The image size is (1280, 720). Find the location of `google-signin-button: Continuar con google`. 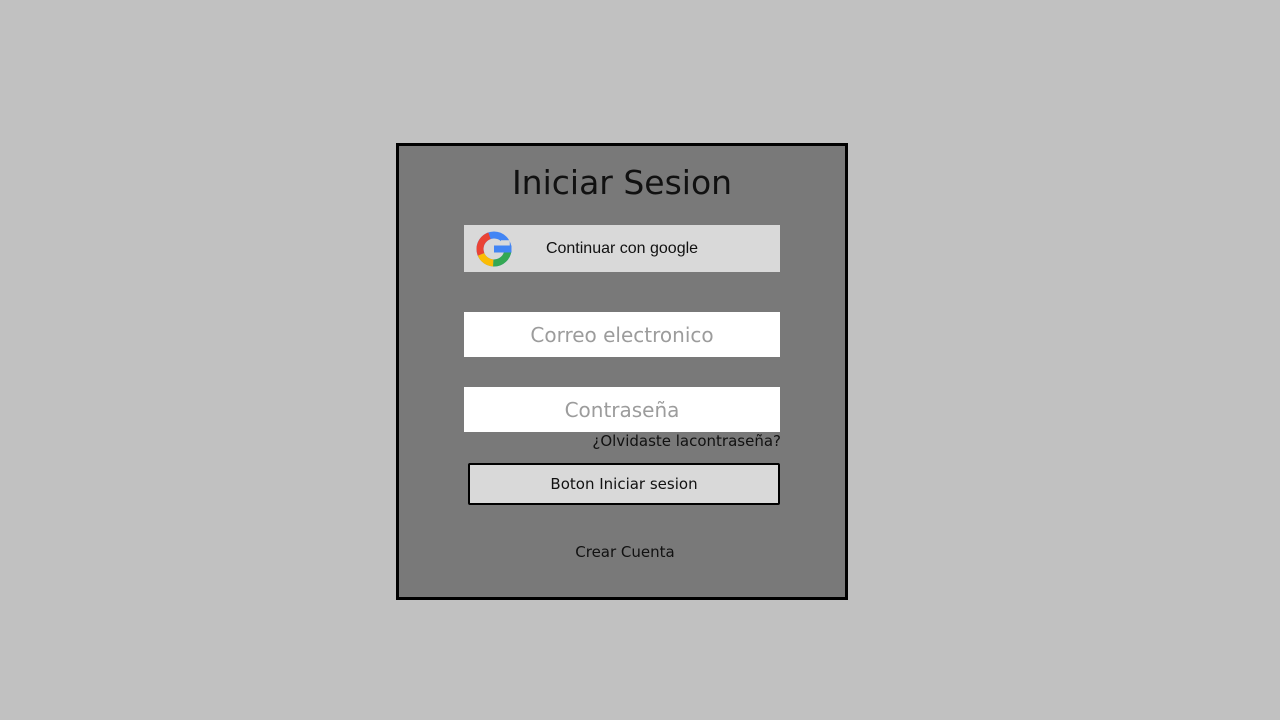

google-signin-button: Continuar con google is located at coordinates (622, 248).